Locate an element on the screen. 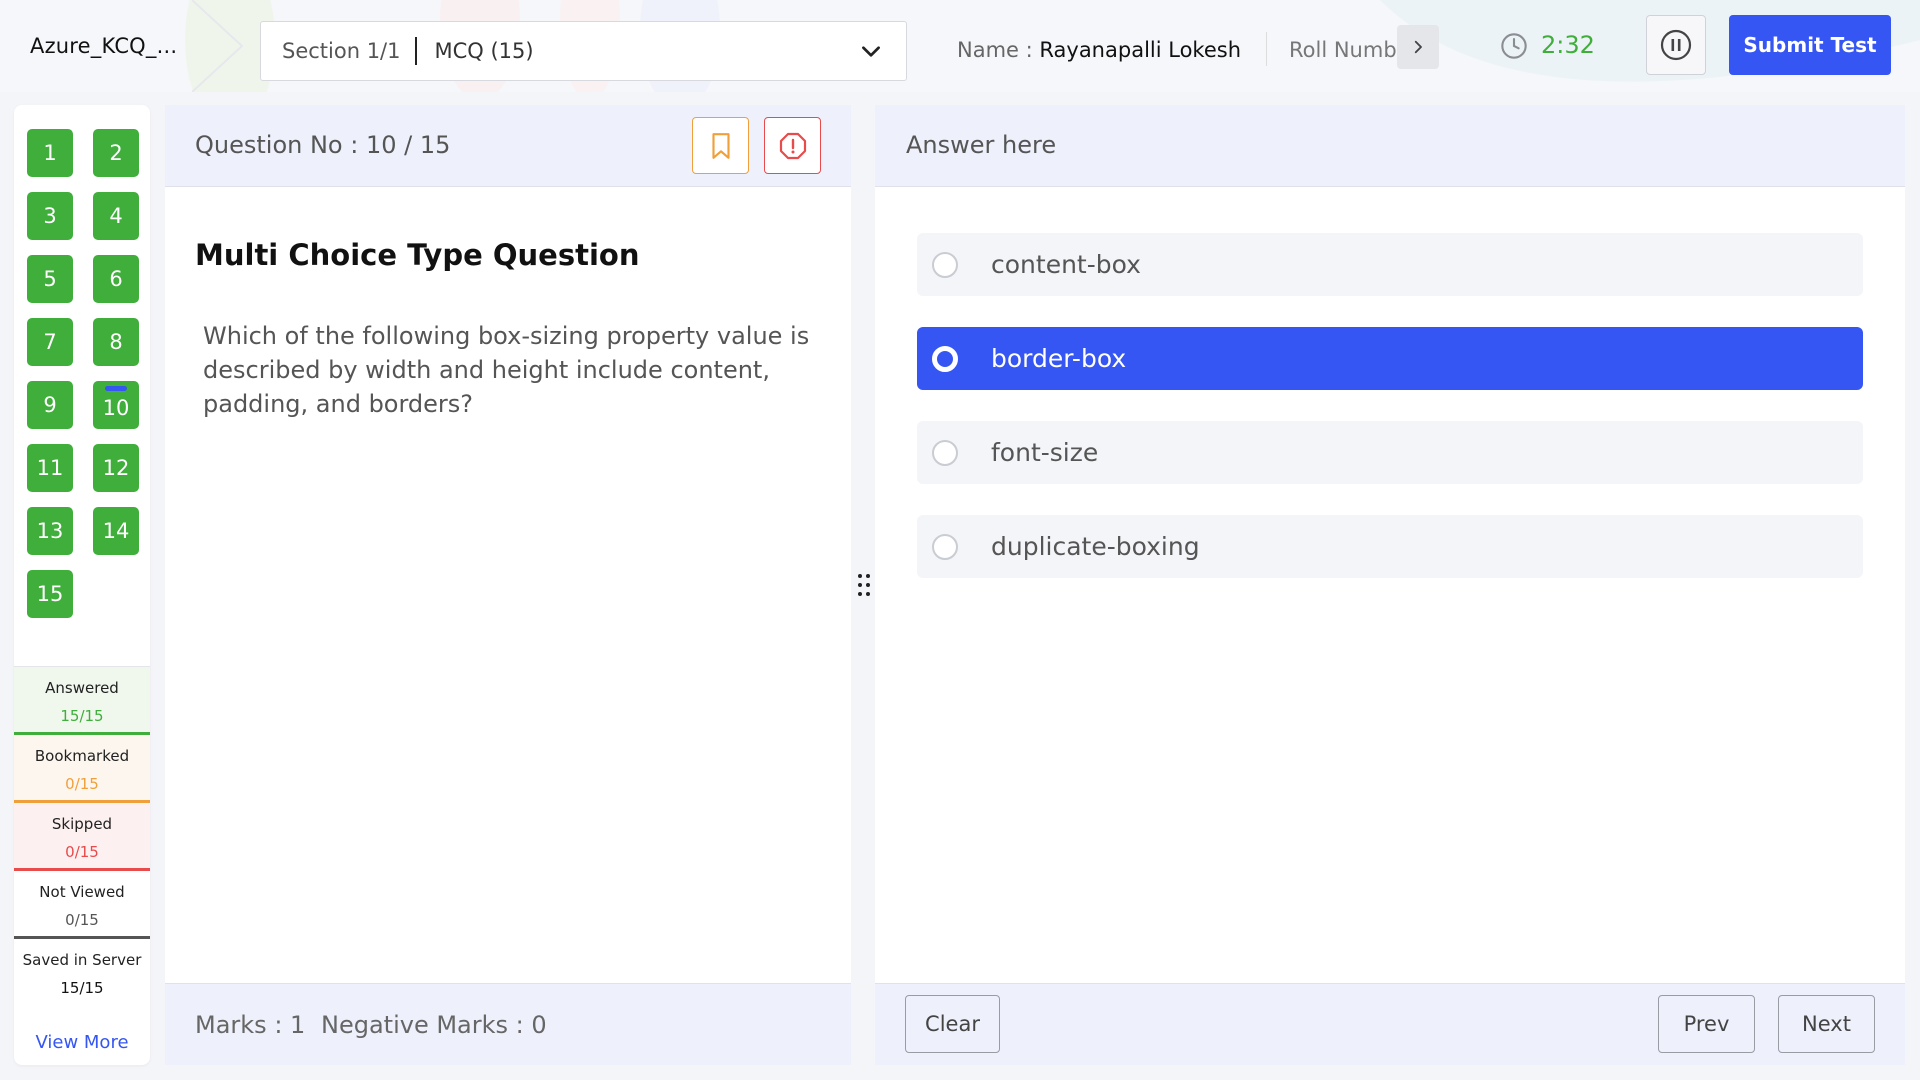  candidate-name: Name : Rayanapalli Lokesh is located at coordinates (1099, 50).